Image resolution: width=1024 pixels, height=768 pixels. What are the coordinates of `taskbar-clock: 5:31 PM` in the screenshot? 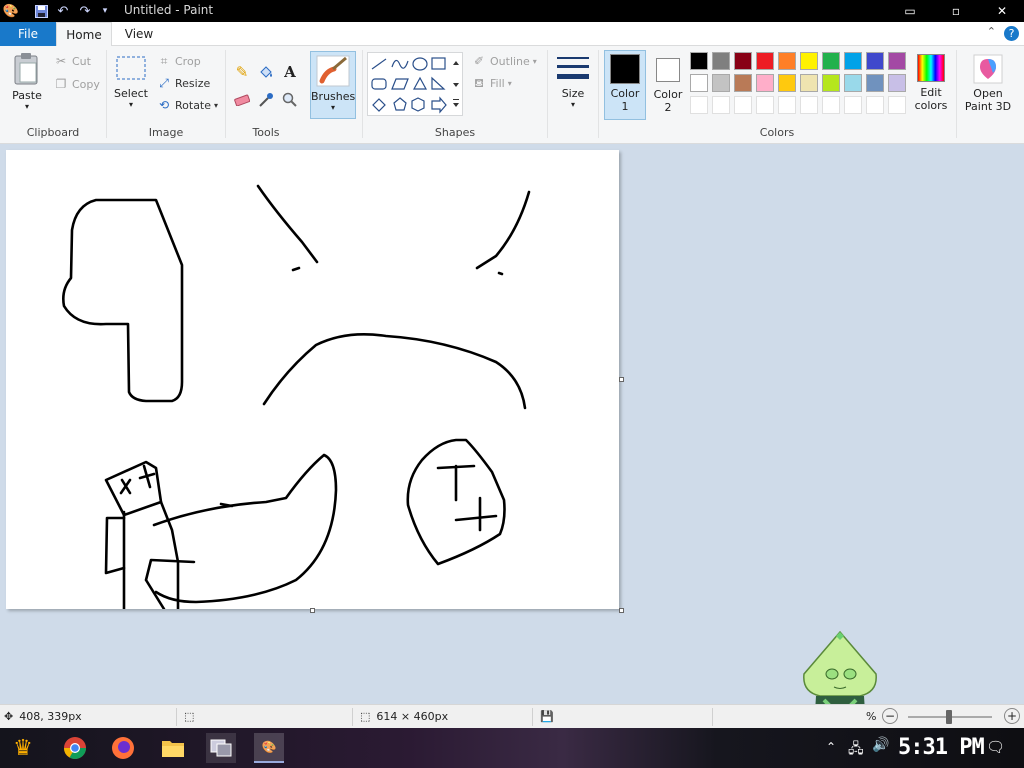 It's located at (941, 747).